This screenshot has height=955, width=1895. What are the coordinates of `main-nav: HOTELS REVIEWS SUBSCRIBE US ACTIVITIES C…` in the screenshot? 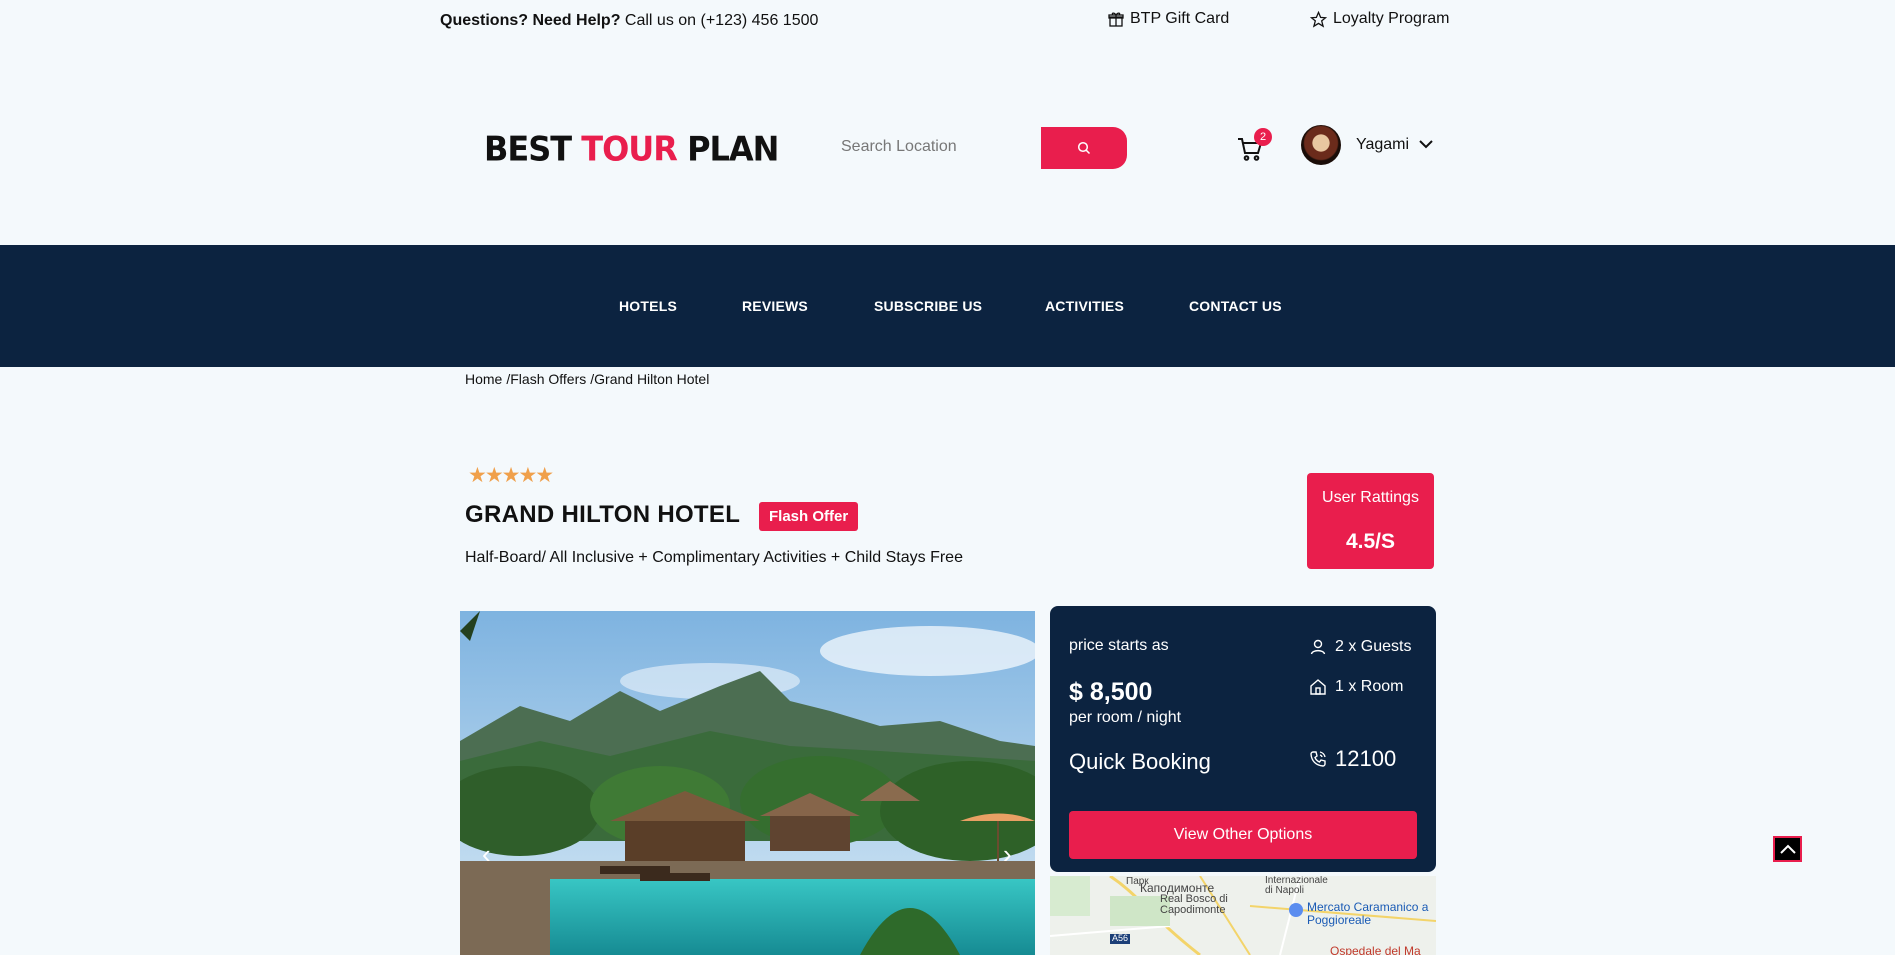 It's located at (947, 306).